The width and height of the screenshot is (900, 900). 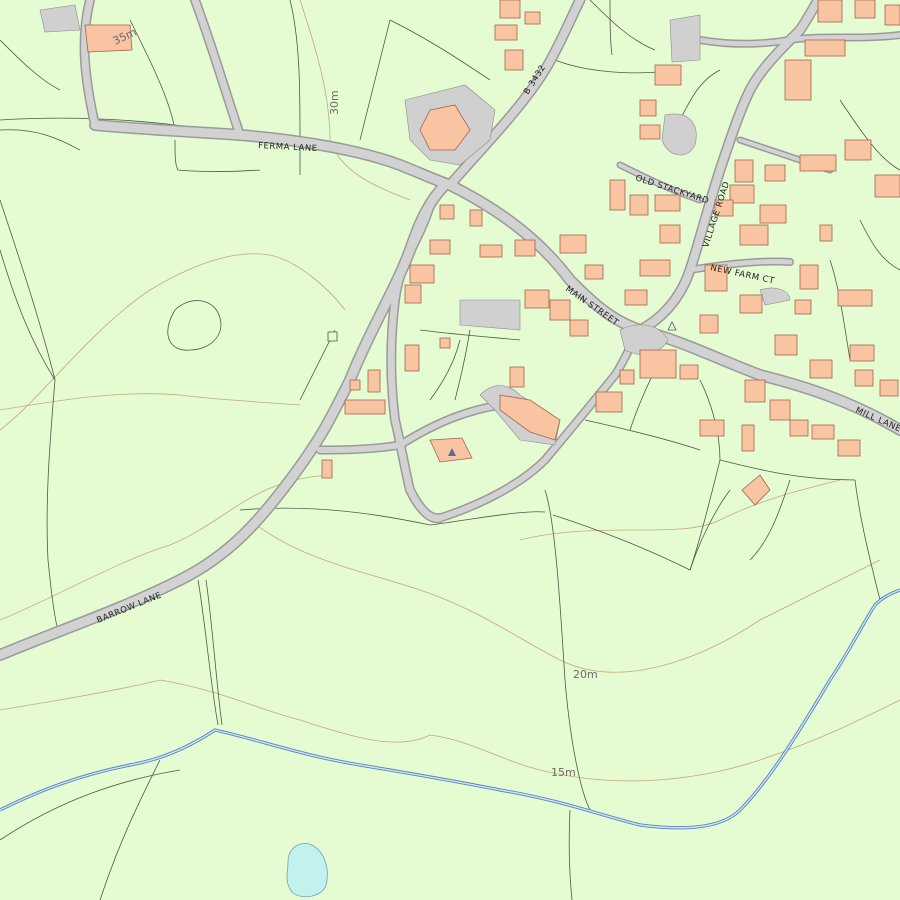 I want to click on small-enclosure, so click(x=332, y=336).